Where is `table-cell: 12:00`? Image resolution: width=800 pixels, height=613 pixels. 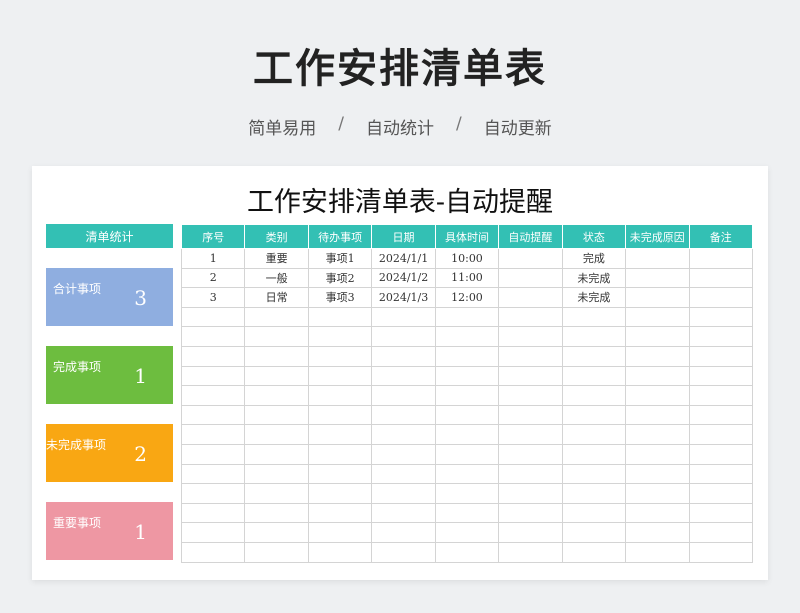
table-cell: 12:00 is located at coordinates (467, 297).